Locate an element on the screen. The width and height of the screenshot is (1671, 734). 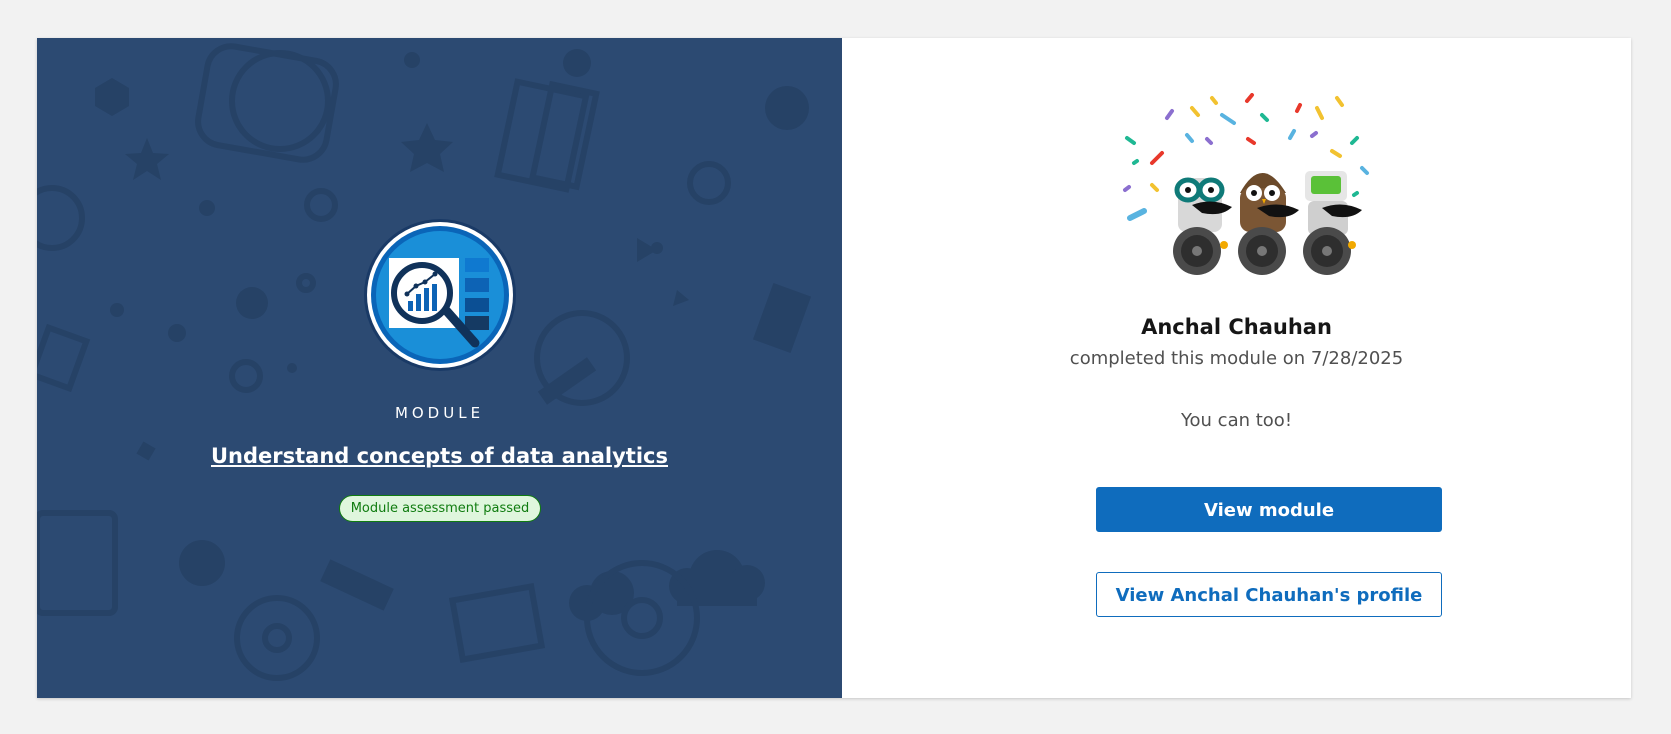
data-analytics-magnifier-icon is located at coordinates (440, 295).